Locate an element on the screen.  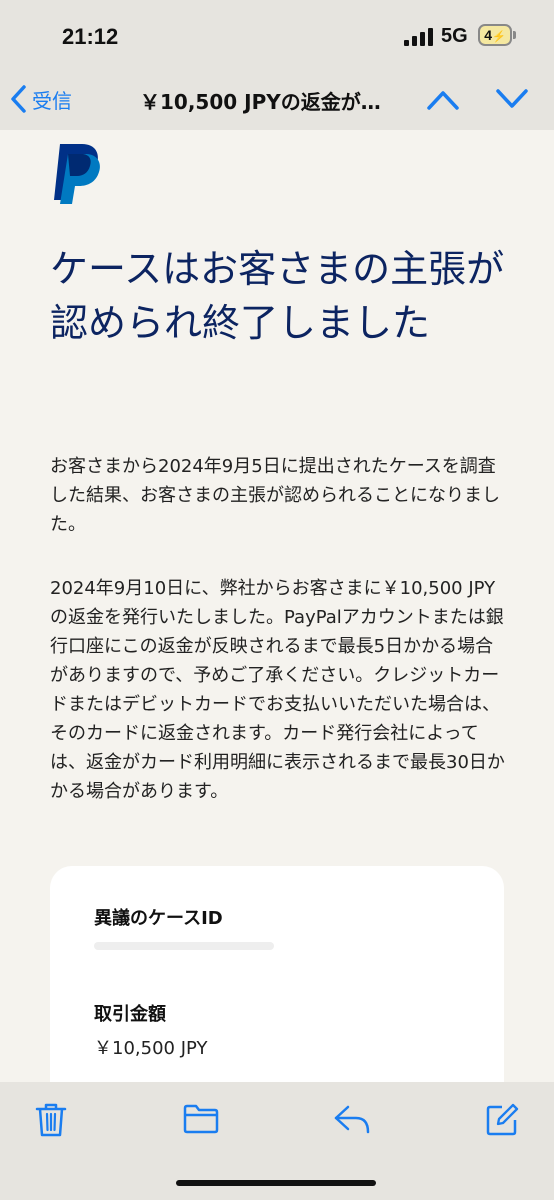
previous-message-button is located at coordinates (443, 101).